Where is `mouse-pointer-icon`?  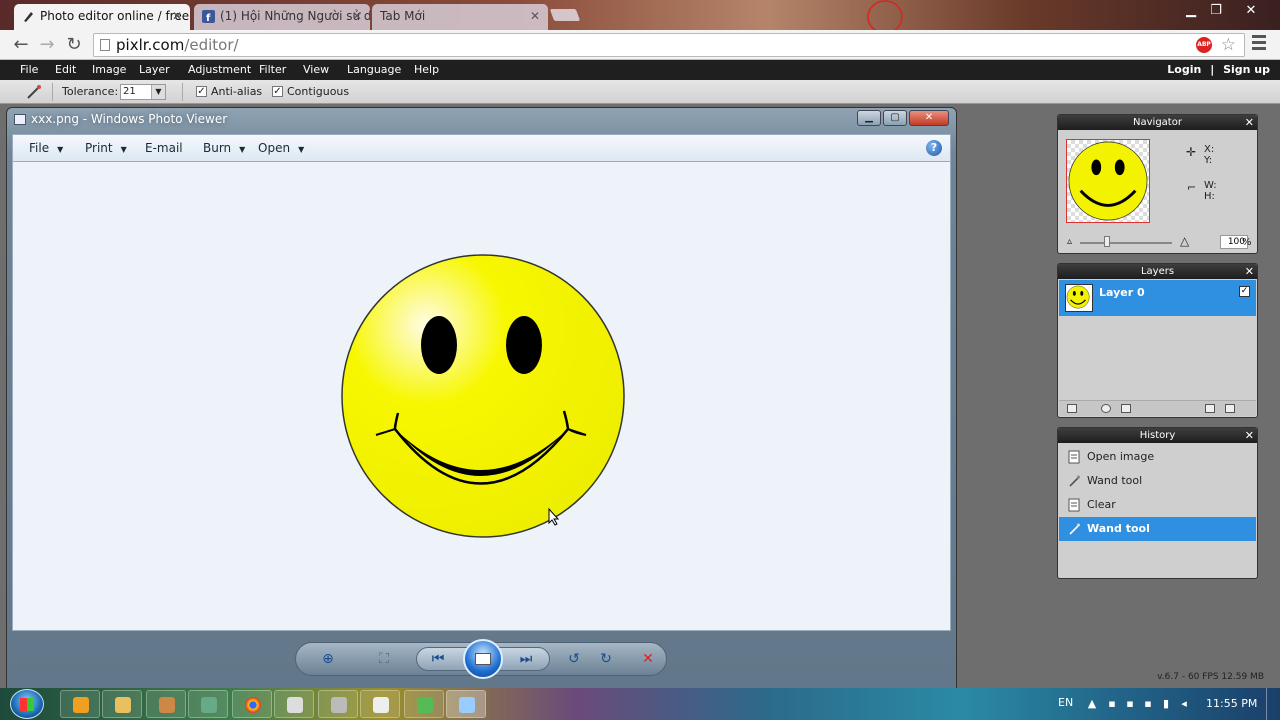
mouse-pointer-icon is located at coordinates (554, 517).